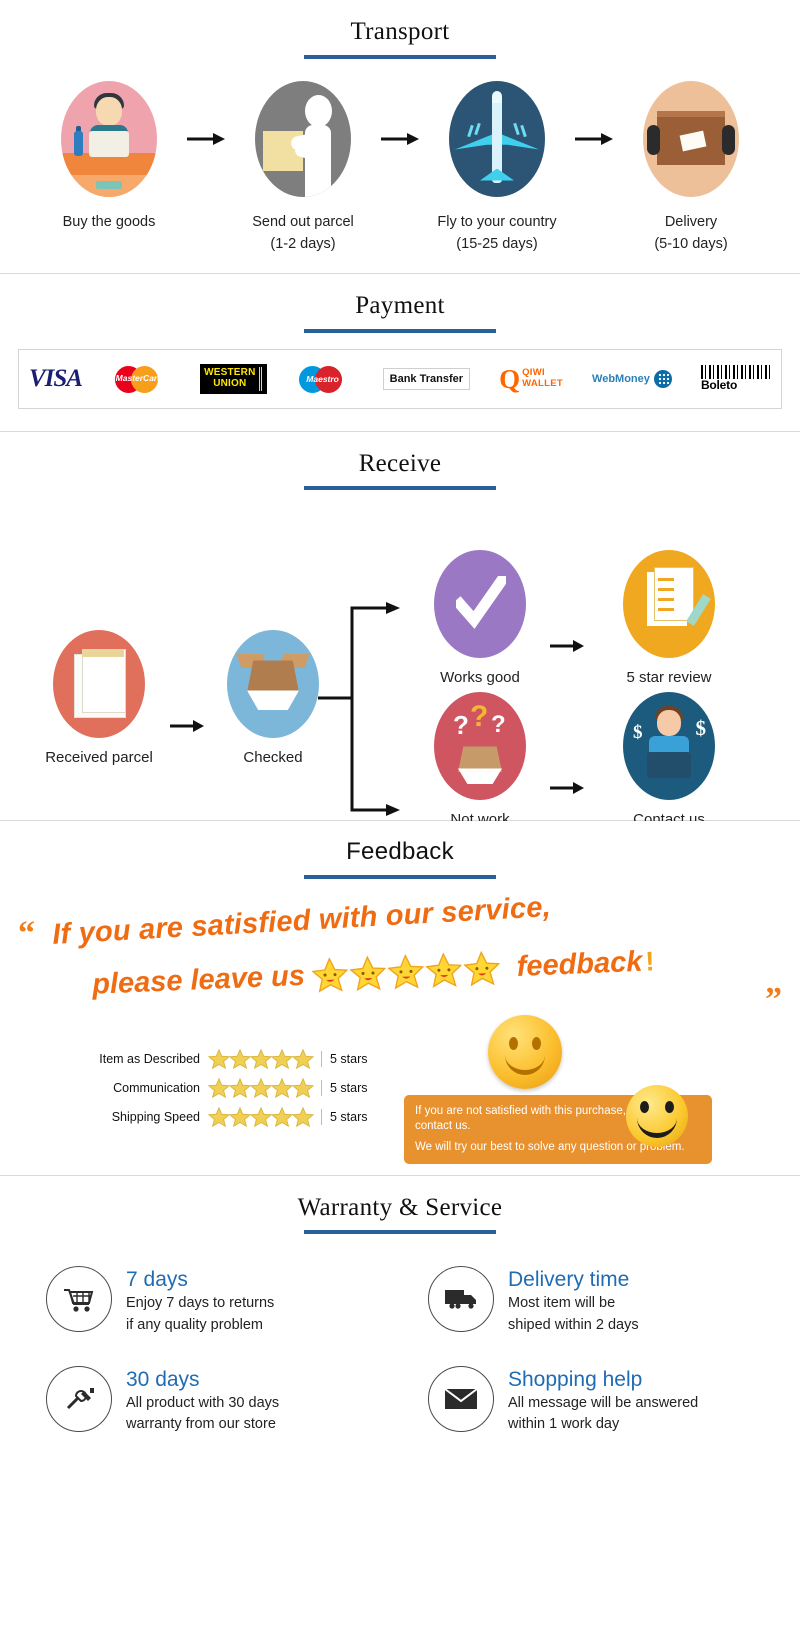 This screenshot has height=1643, width=800. Describe the element at coordinates (303, 221) in the screenshot. I see `step-title: Send out parcel` at that location.